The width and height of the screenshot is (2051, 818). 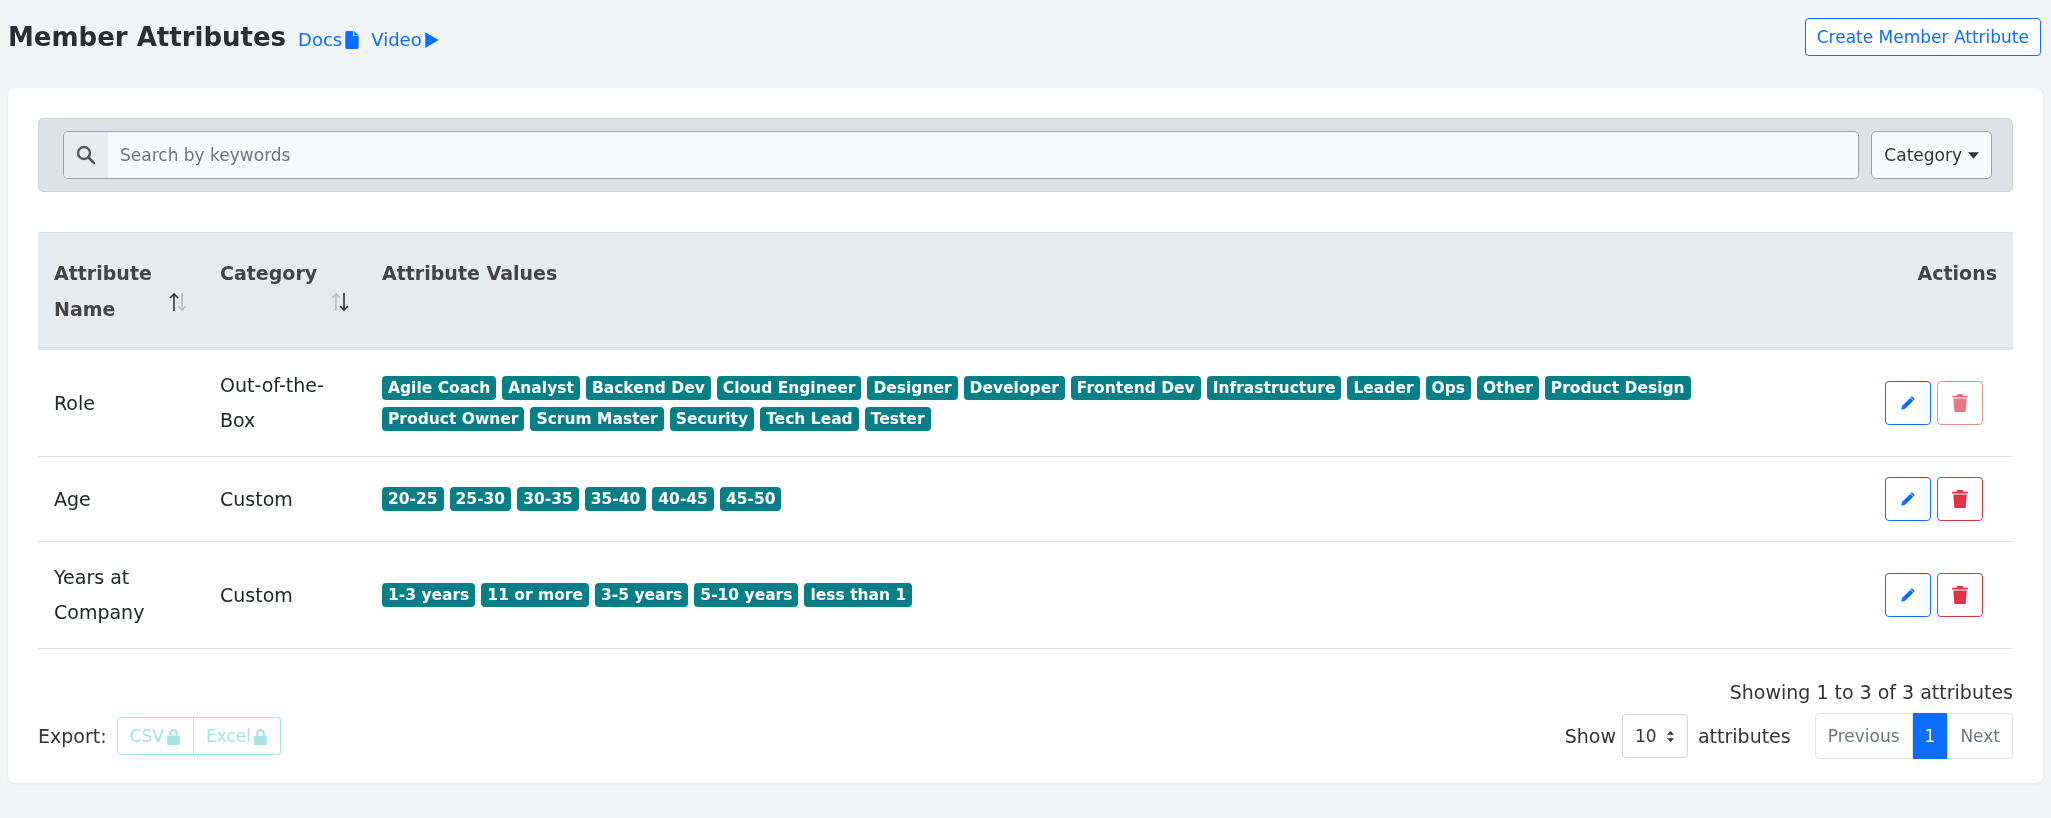 What do you see at coordinates (1014, 387) in the screenshot?
I see `value-tag: Developer` at bounding box center [1014, 387].